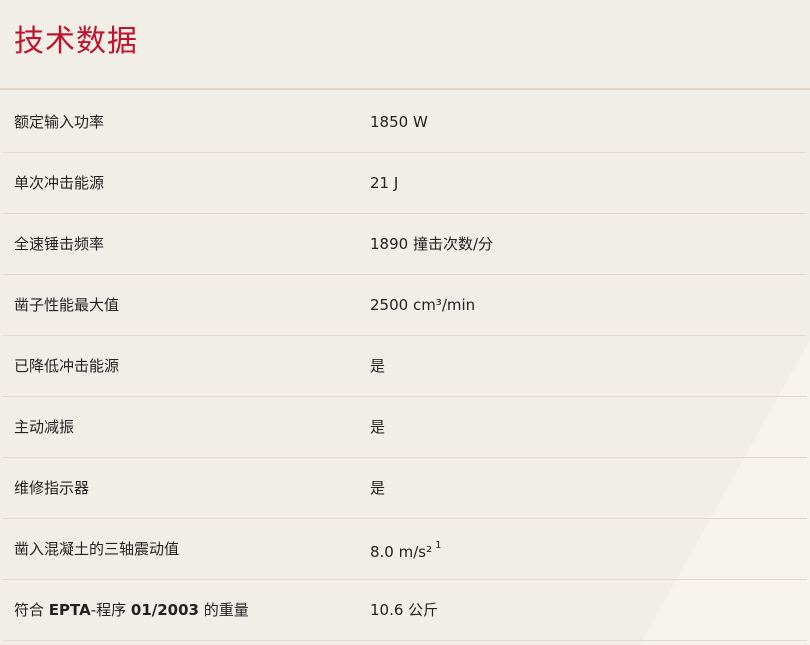 The image size is (810, 645). Describe the element at coordinates (59, 122) in the screenshot. I see `spec-label: 额定输入功率` at that location.